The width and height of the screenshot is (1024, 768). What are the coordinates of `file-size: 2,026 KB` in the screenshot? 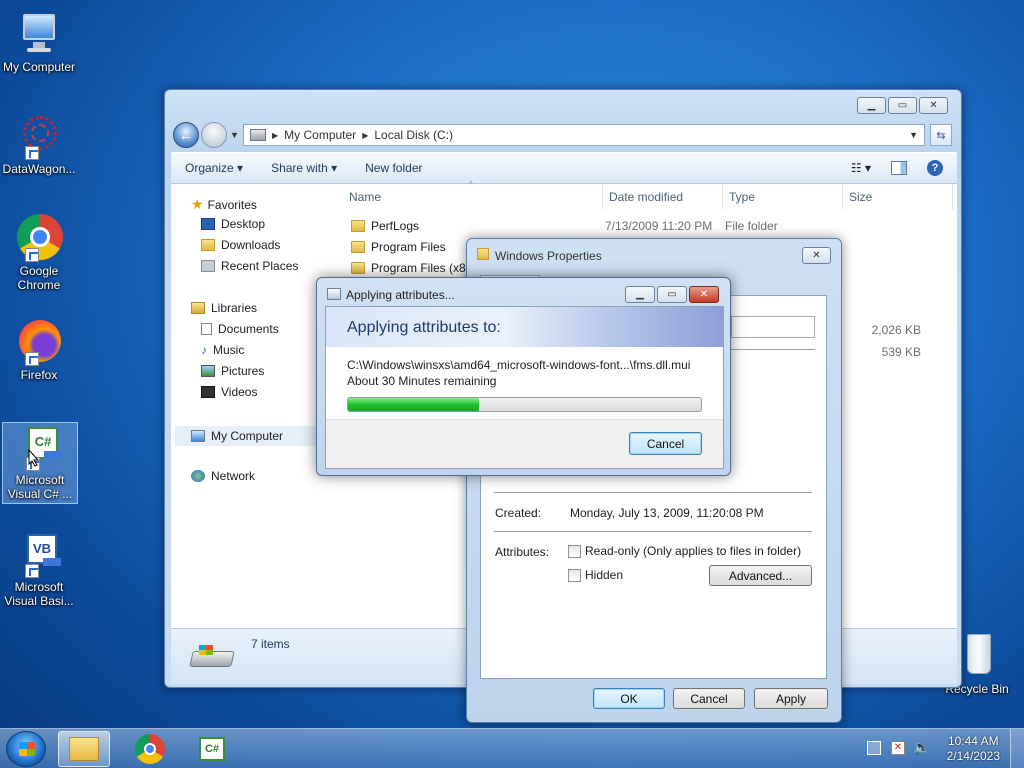 It's located at (896, 330).